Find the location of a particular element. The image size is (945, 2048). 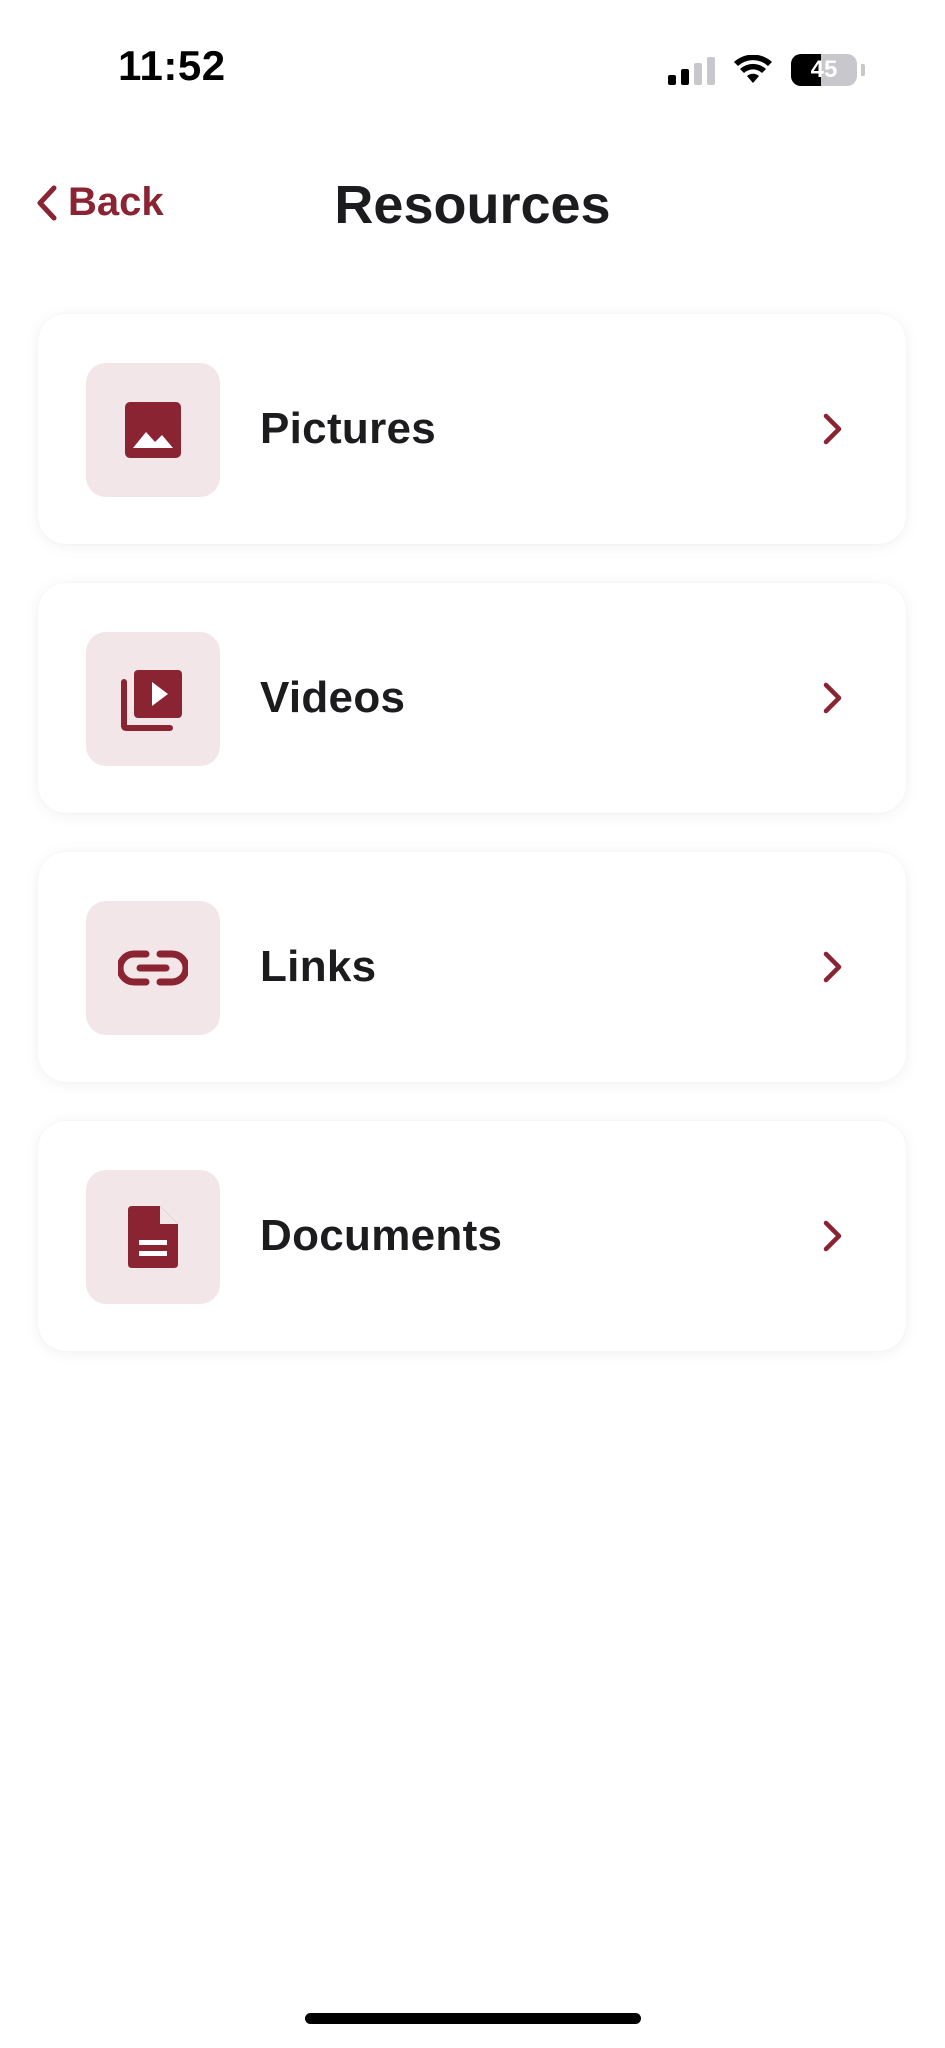

status-icons: 45 is located at coordinates (766, 70).